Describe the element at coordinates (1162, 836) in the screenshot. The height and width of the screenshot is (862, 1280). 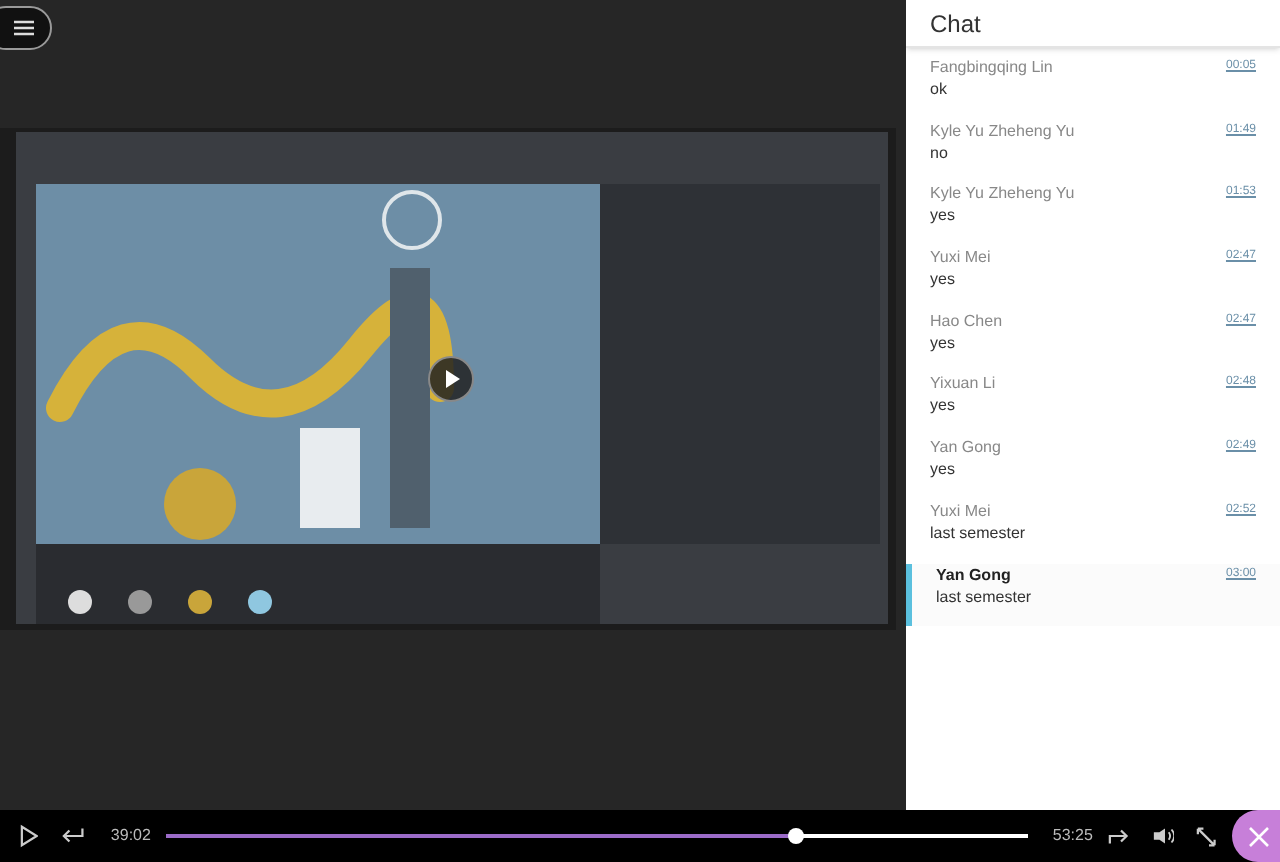
I see `volume-icon` at that location.